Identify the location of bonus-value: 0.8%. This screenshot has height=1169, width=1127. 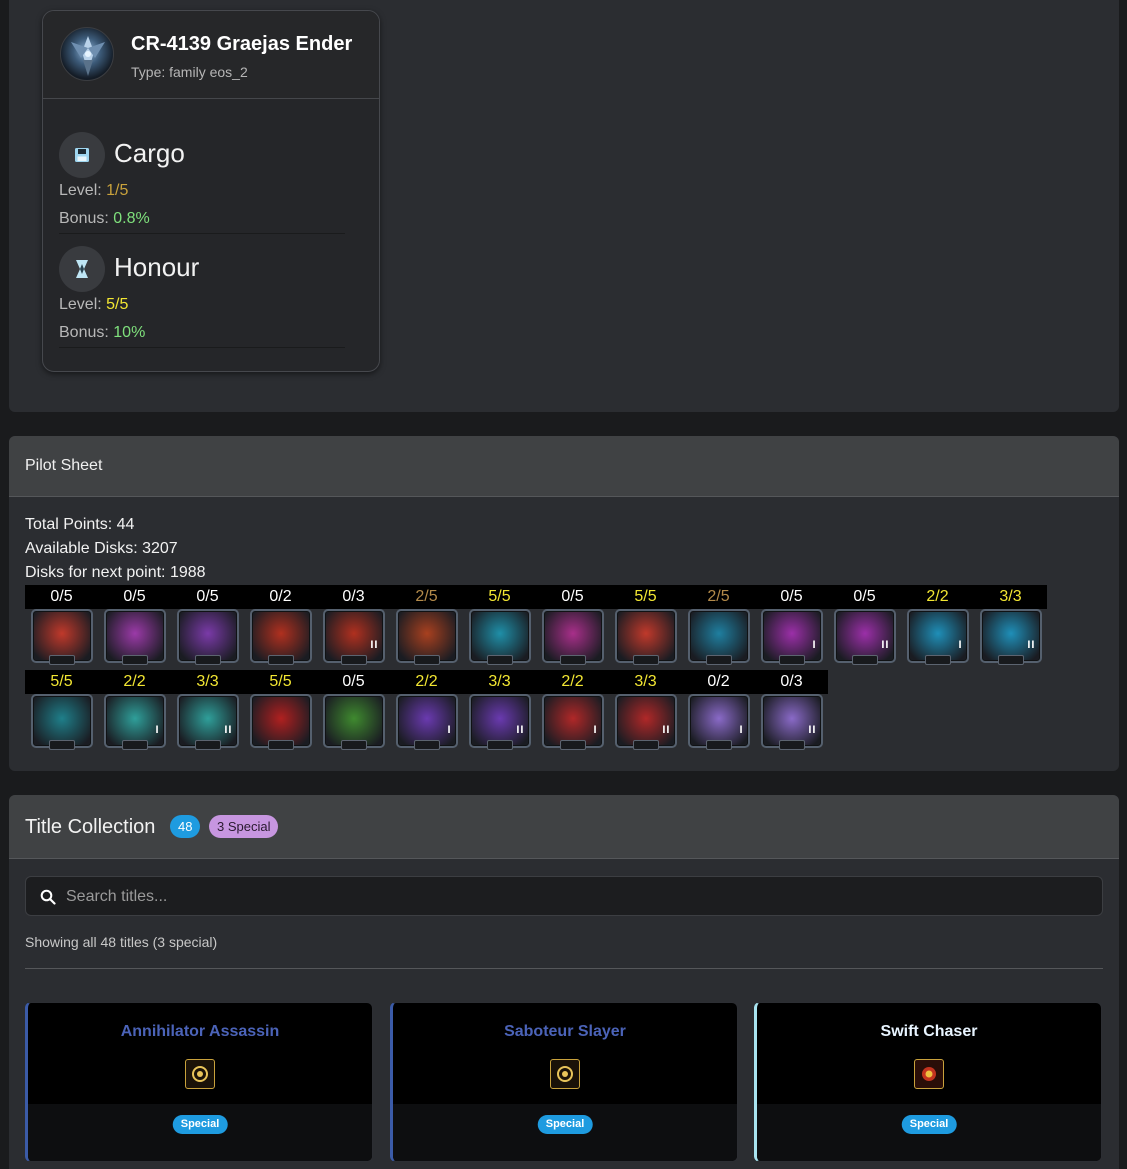
(131, 218).